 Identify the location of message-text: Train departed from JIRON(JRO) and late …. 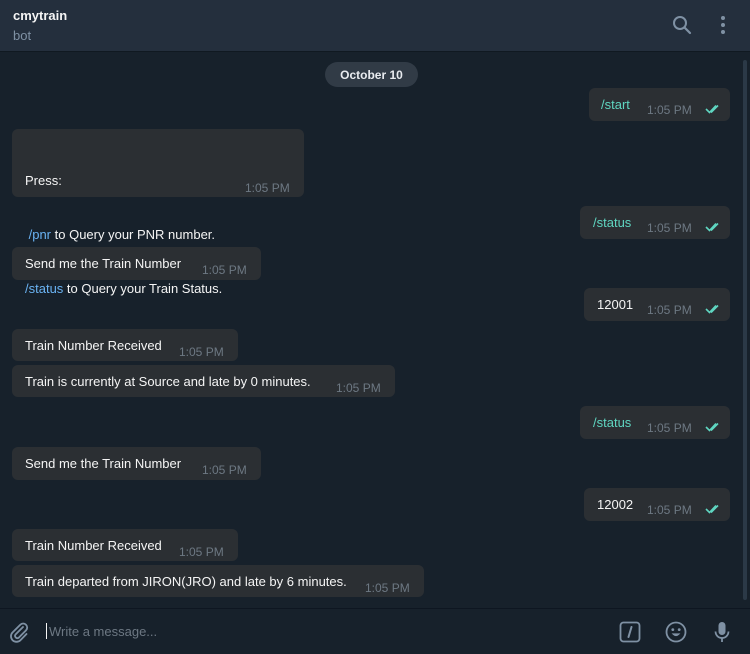
(186, 581).